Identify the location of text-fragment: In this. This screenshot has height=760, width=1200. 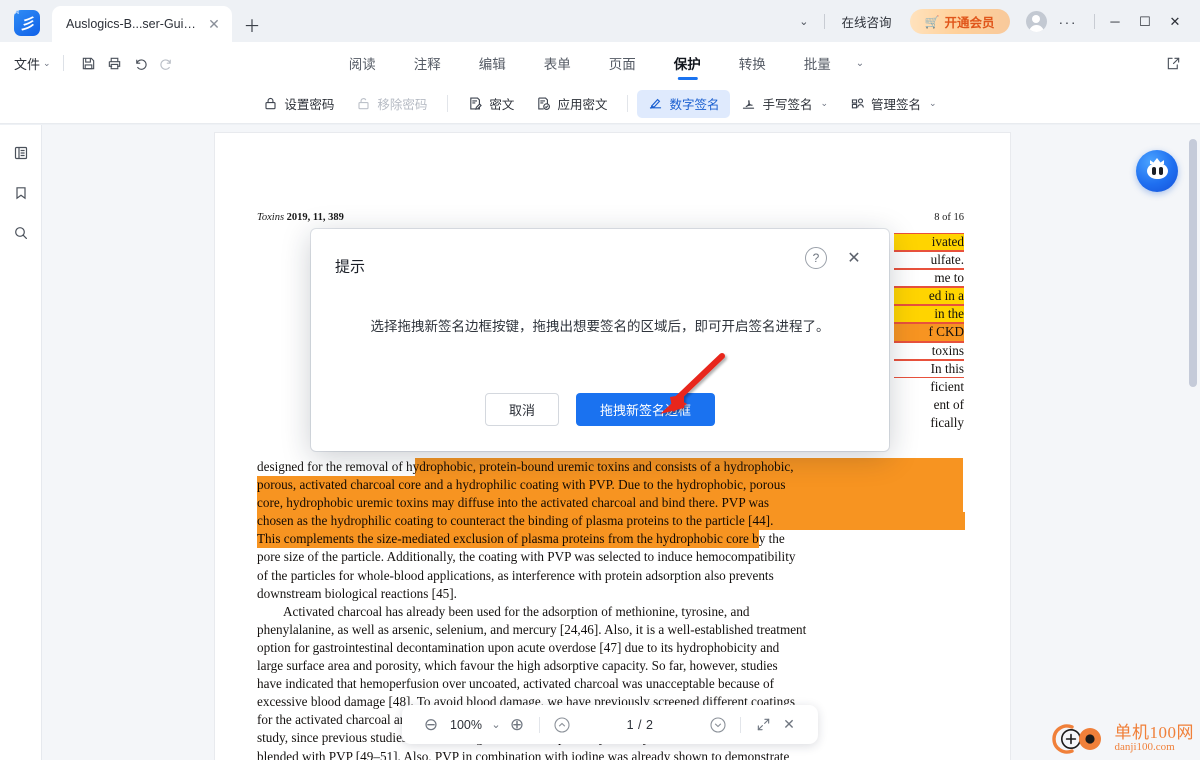
(929, 369).